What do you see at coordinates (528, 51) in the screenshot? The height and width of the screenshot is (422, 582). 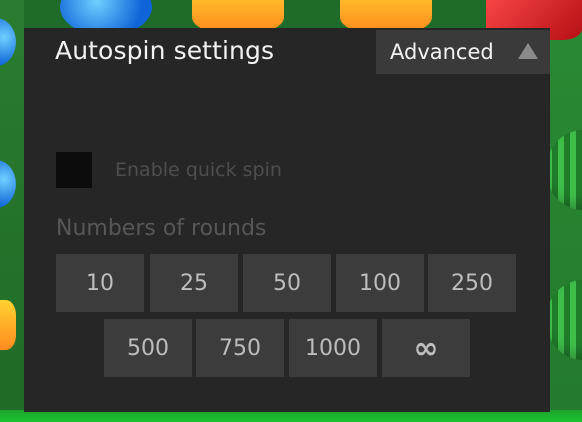 I see `triangle-up-icon` at bounding box center [528, 51].